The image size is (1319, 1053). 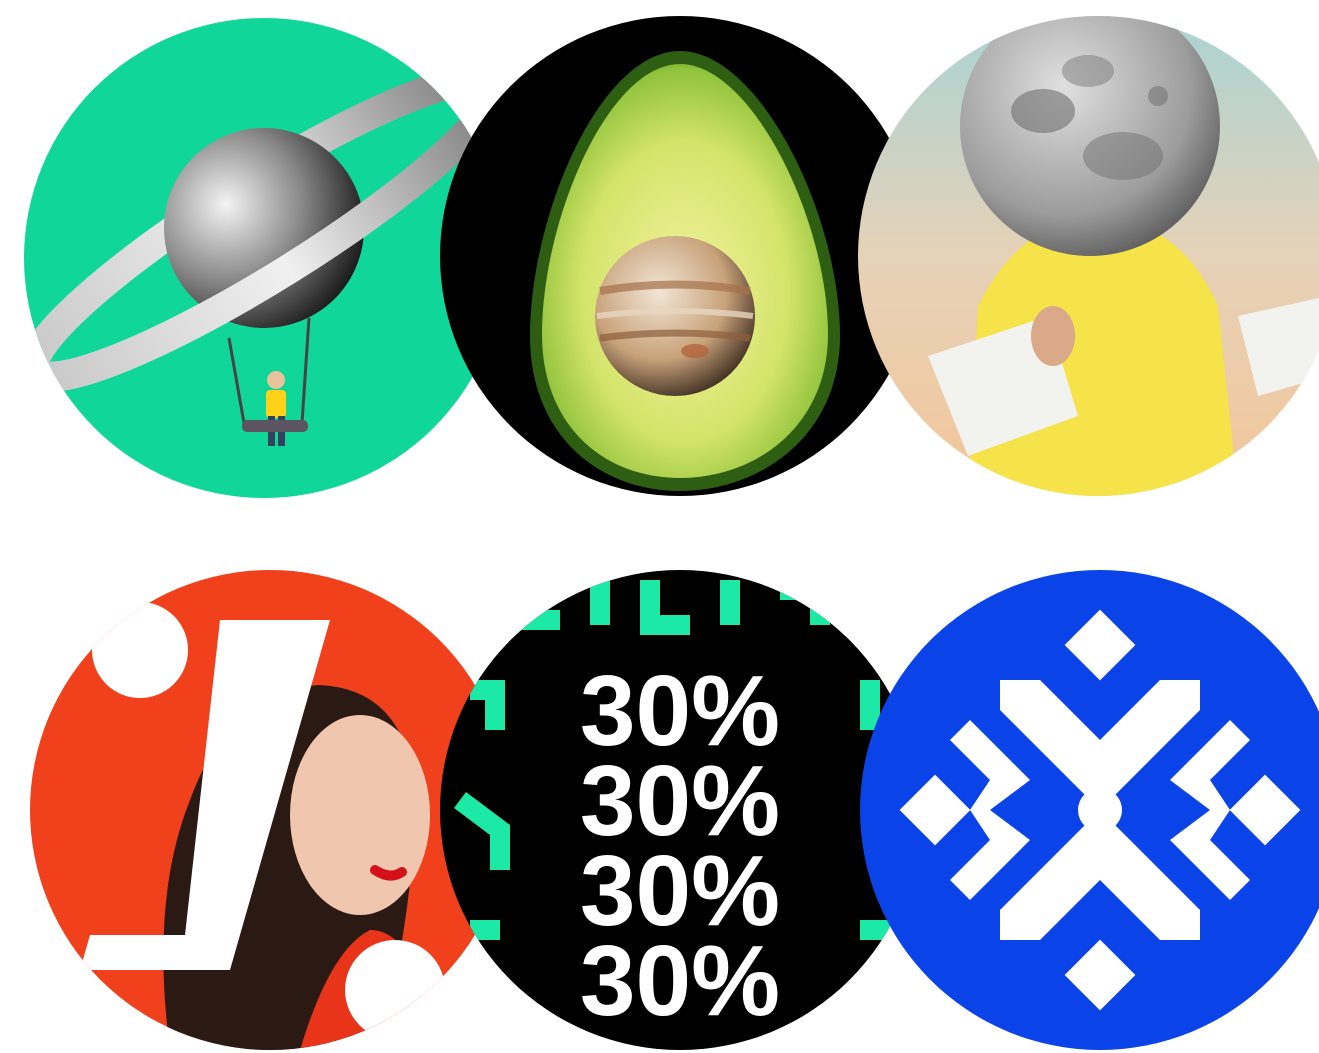 I want to click on white-dot-top, so click(x=140, y=650).